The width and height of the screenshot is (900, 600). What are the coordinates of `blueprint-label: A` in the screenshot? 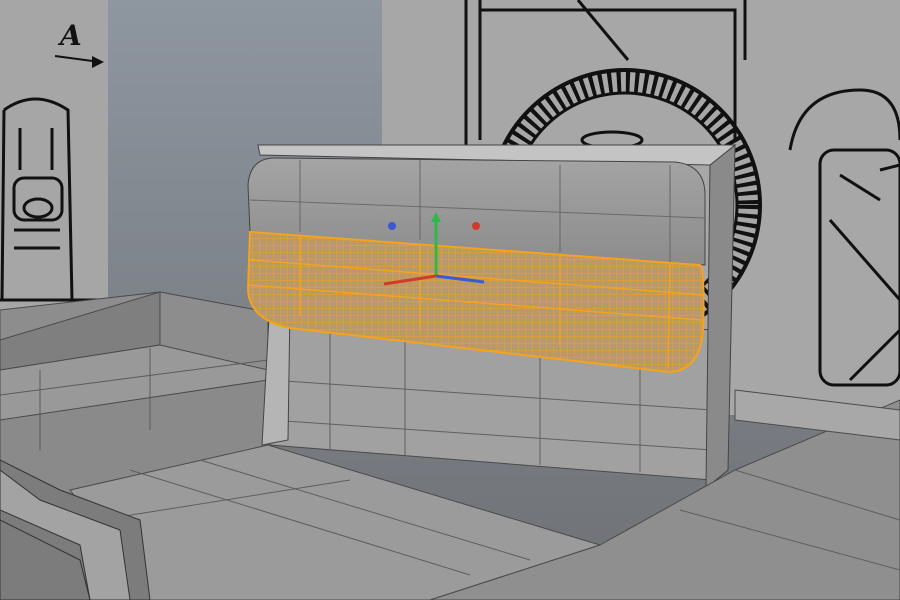 It's located at (69, 35).